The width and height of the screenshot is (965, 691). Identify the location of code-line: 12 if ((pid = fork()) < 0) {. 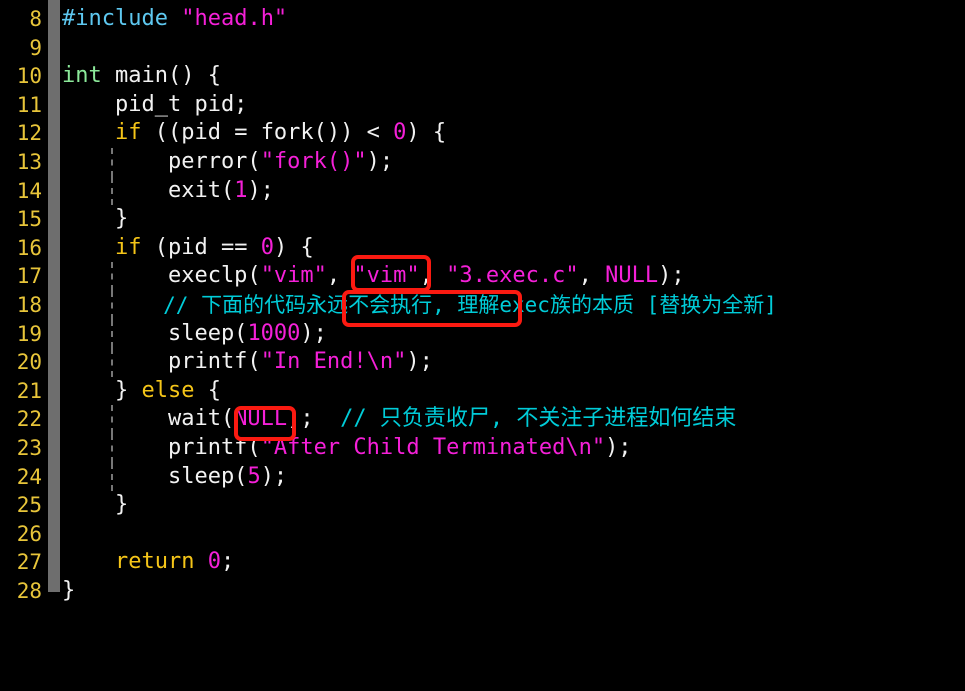
(482, 133).